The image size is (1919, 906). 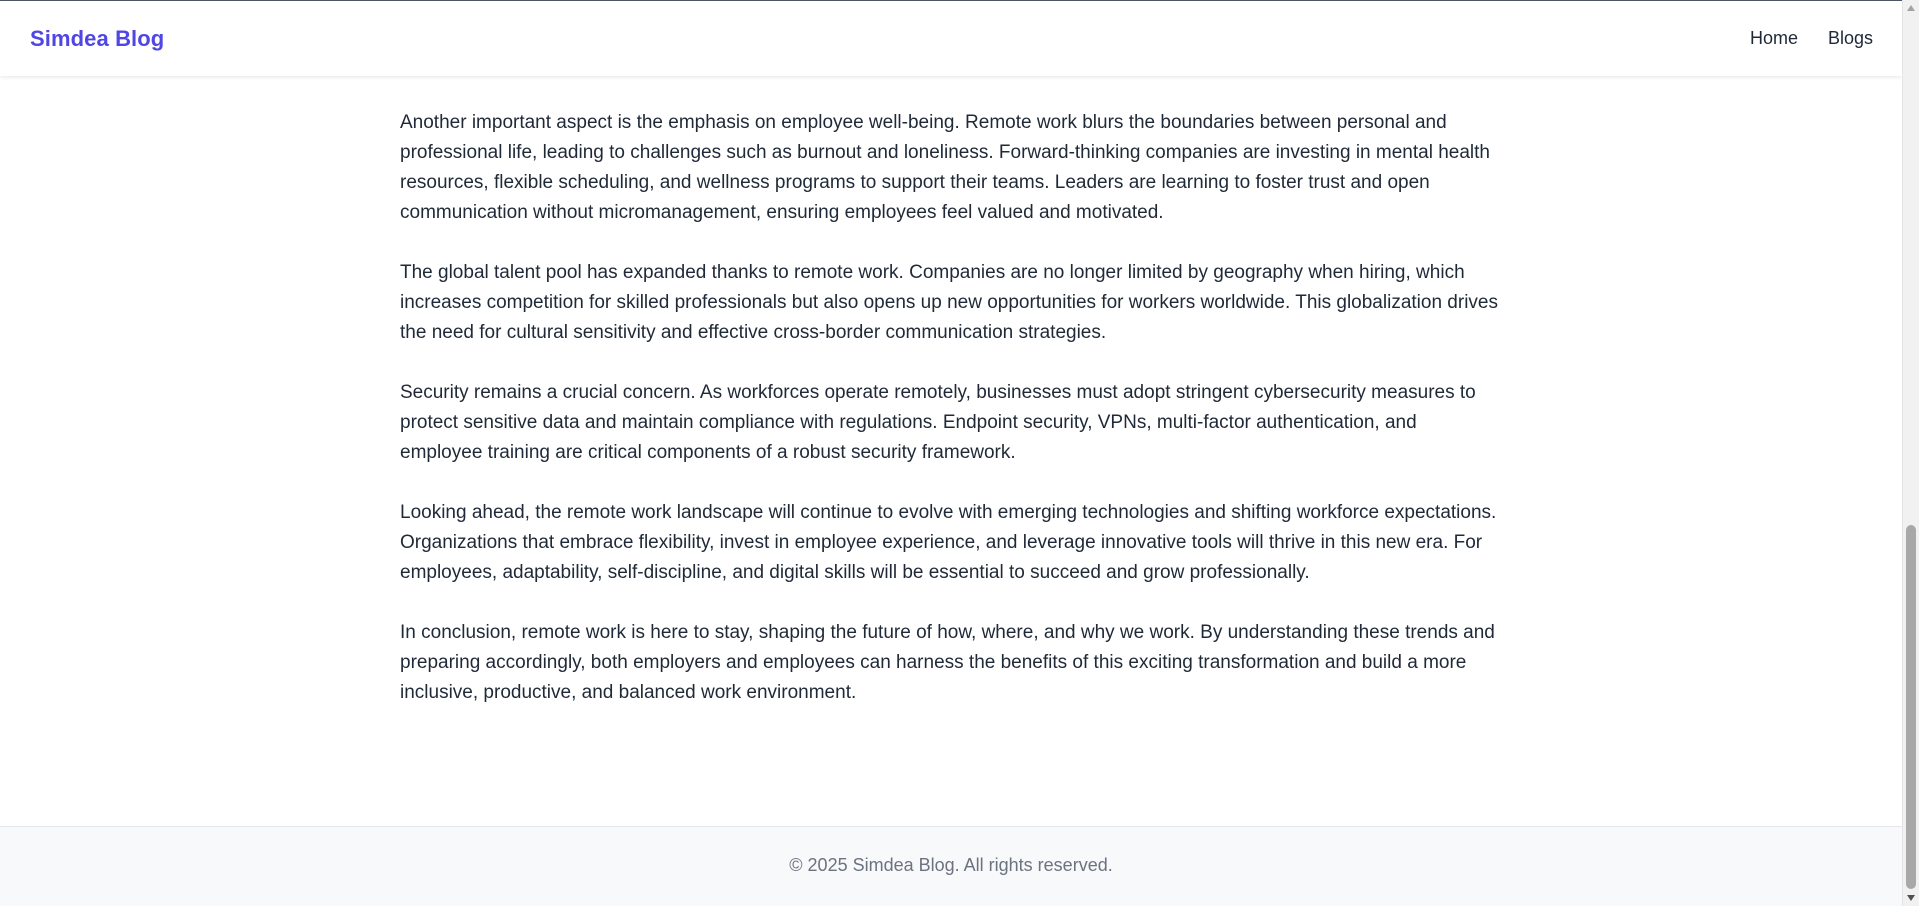 I want to click on site-logo-link: Simdea Blog, so click(x=97, y=39).